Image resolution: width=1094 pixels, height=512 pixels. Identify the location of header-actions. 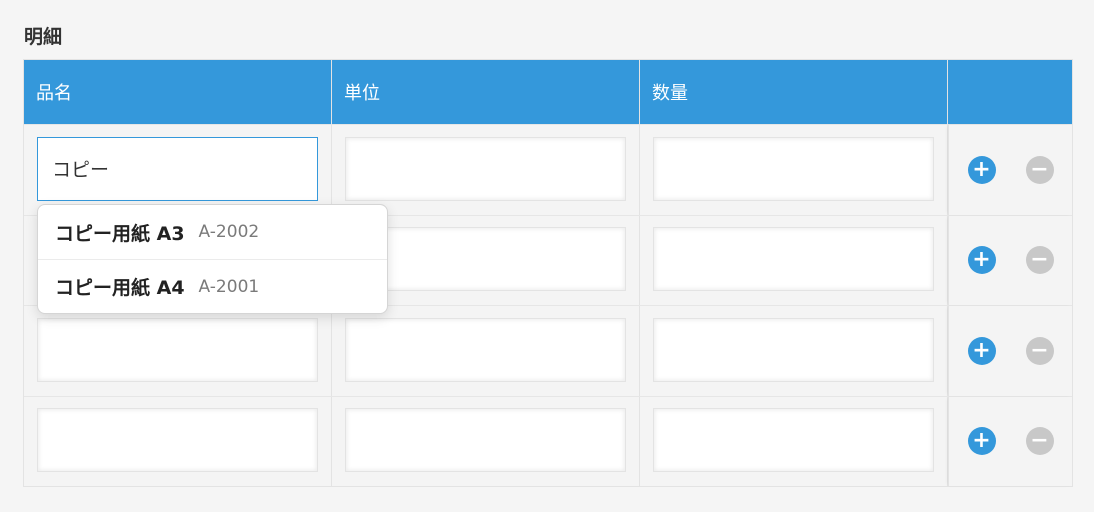
(1010, 92).